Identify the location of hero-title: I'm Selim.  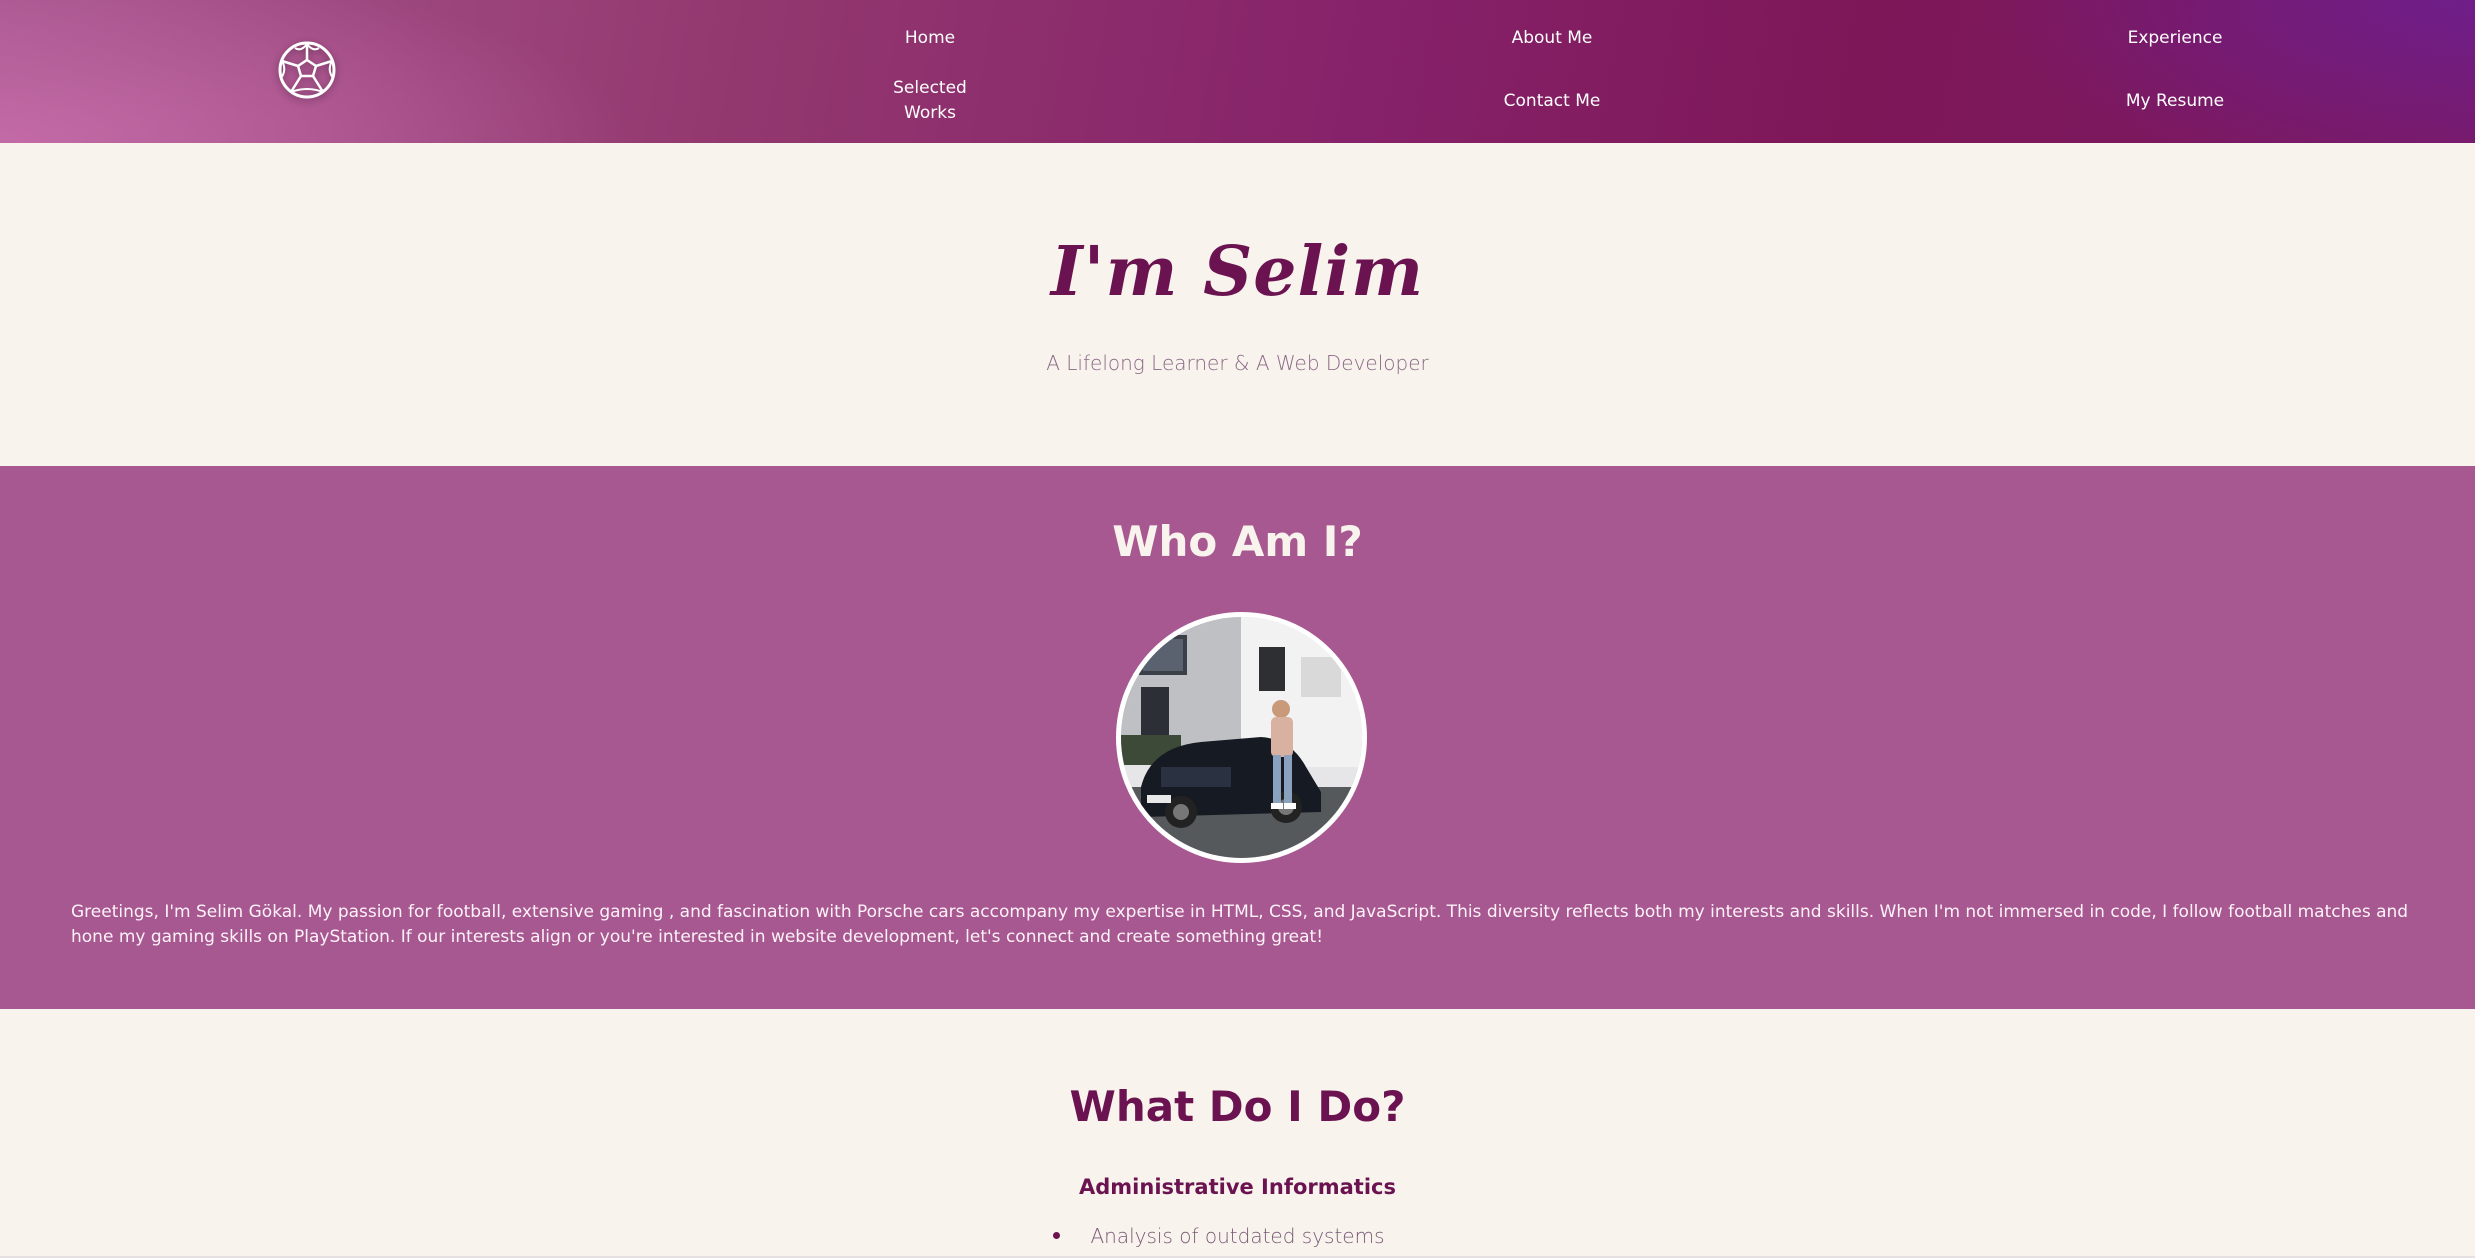
(1237, 272).